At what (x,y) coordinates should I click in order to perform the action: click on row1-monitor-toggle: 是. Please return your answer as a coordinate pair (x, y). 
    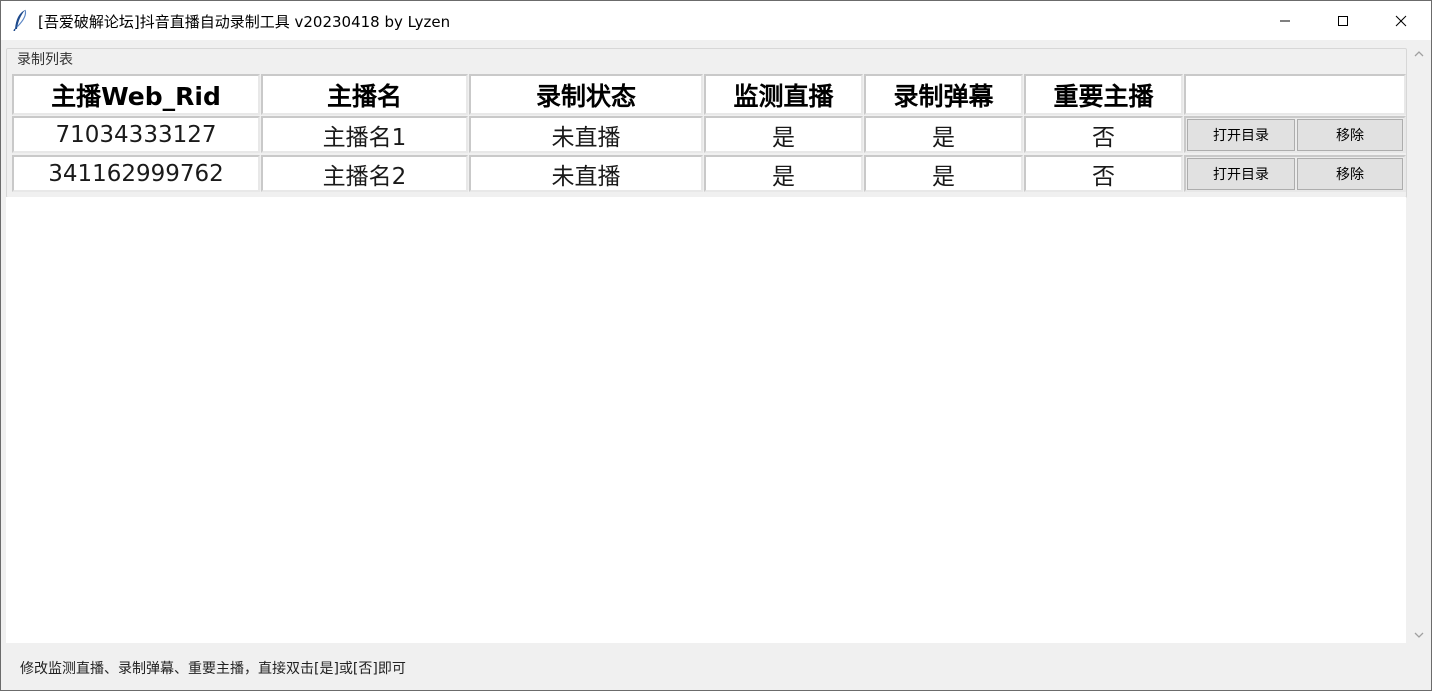
    Looking at the image, I should click on (783, 134).